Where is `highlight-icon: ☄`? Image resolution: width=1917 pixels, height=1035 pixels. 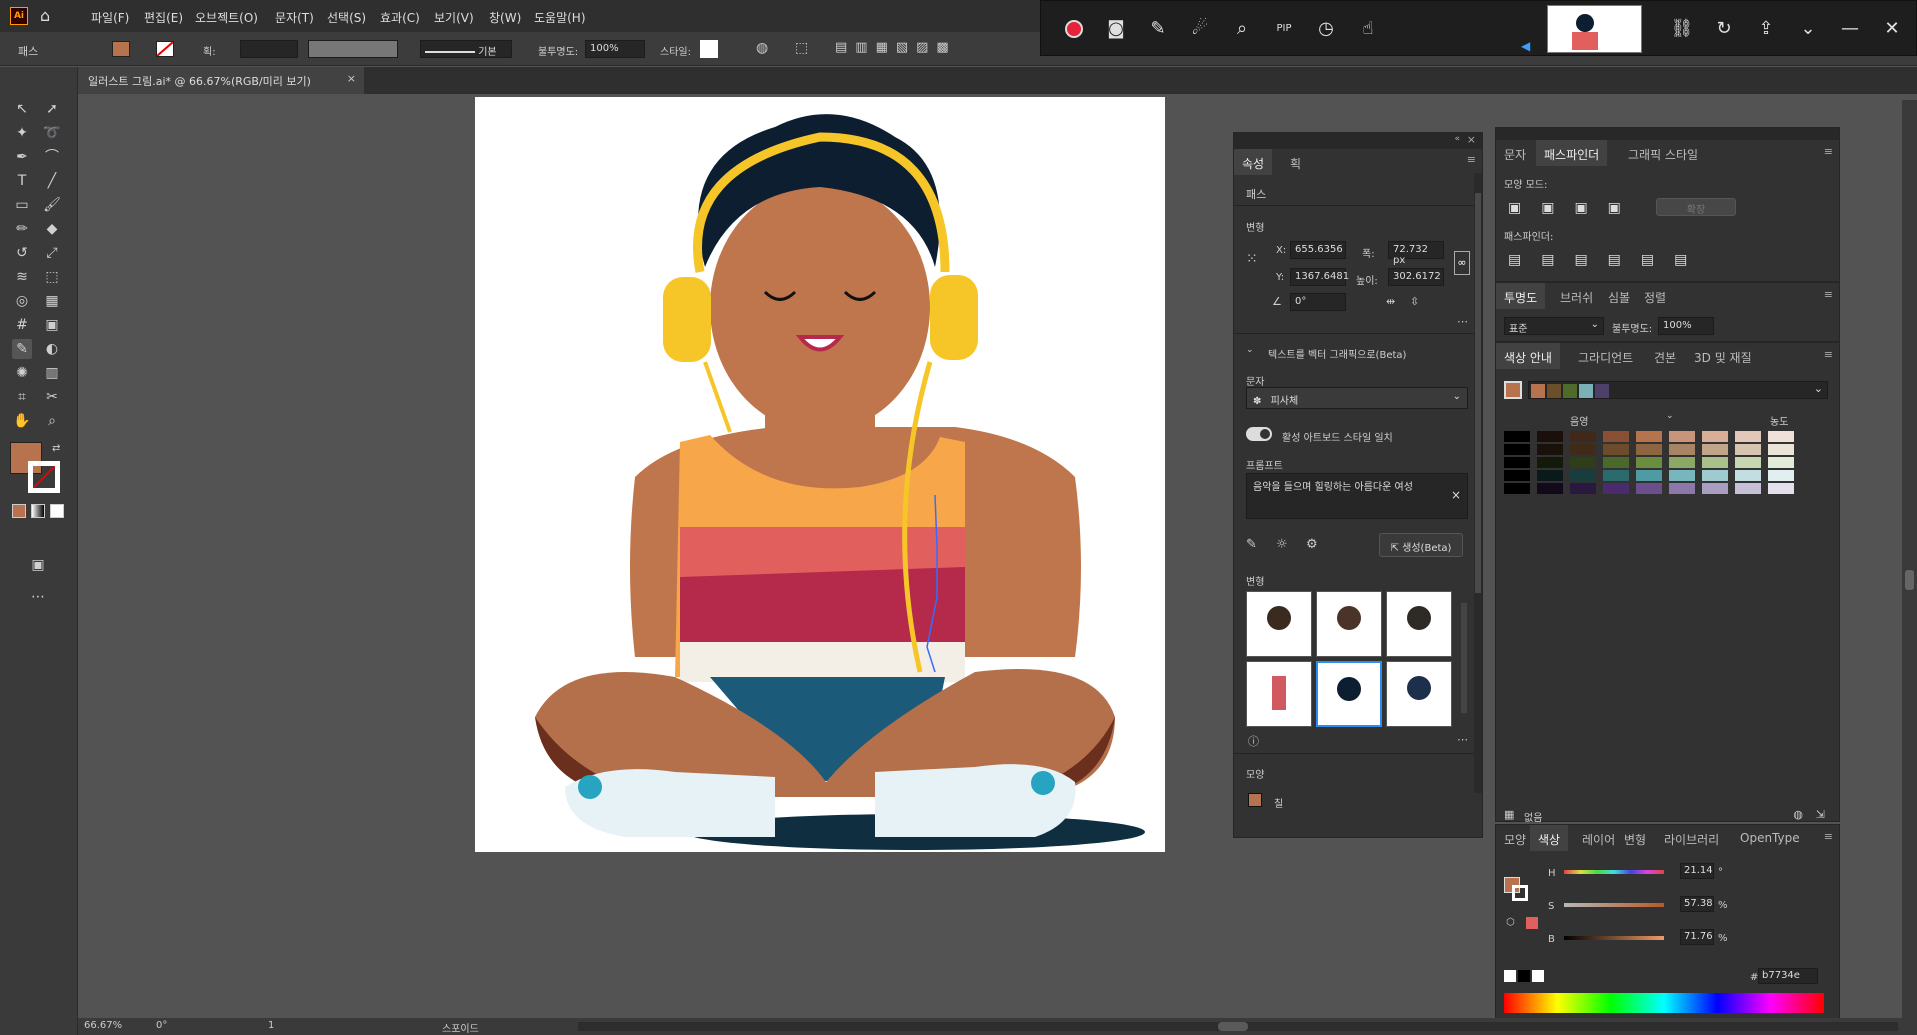
highlight-icon: ☄ is located at coordinates (1200, 29).